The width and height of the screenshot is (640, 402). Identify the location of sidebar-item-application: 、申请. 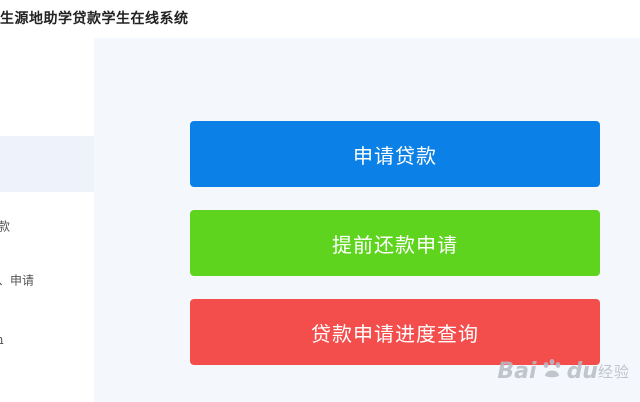
(47, 280).